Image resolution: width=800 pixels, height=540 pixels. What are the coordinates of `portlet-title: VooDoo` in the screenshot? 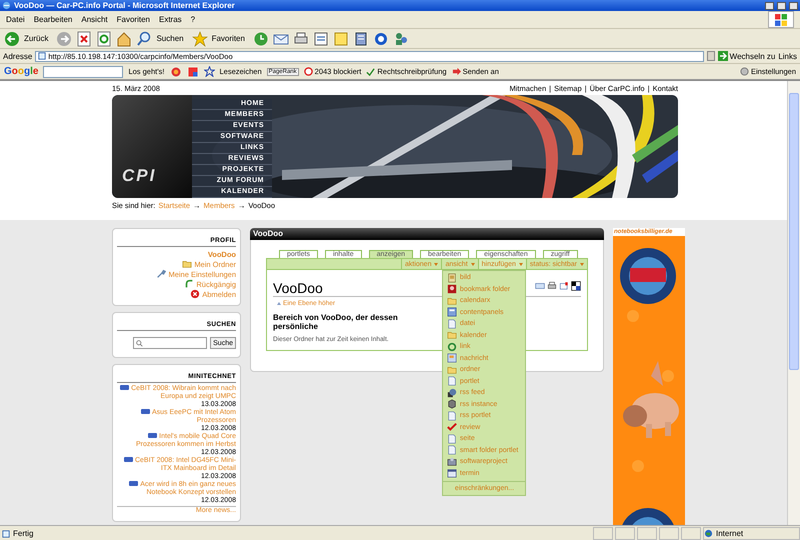 It's located at (427, 234).